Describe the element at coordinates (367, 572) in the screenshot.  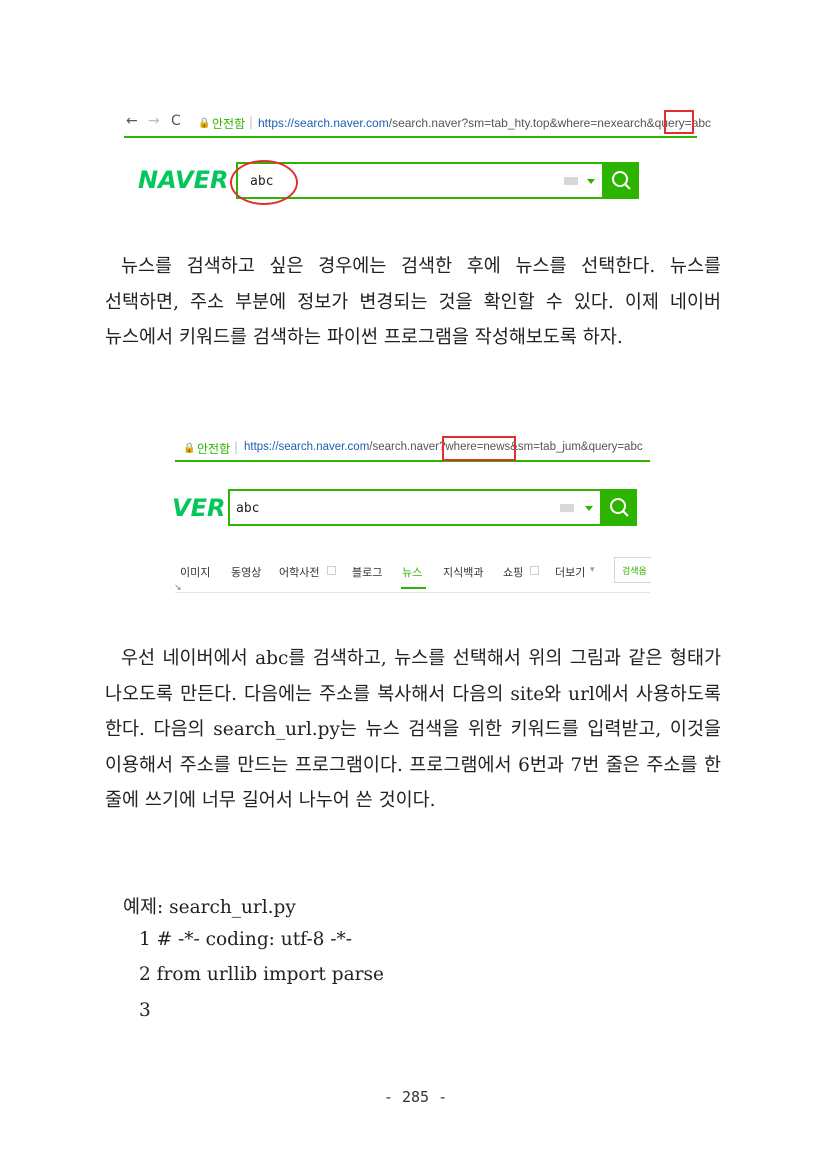
I see `tab-blog: 블로그` at that location.